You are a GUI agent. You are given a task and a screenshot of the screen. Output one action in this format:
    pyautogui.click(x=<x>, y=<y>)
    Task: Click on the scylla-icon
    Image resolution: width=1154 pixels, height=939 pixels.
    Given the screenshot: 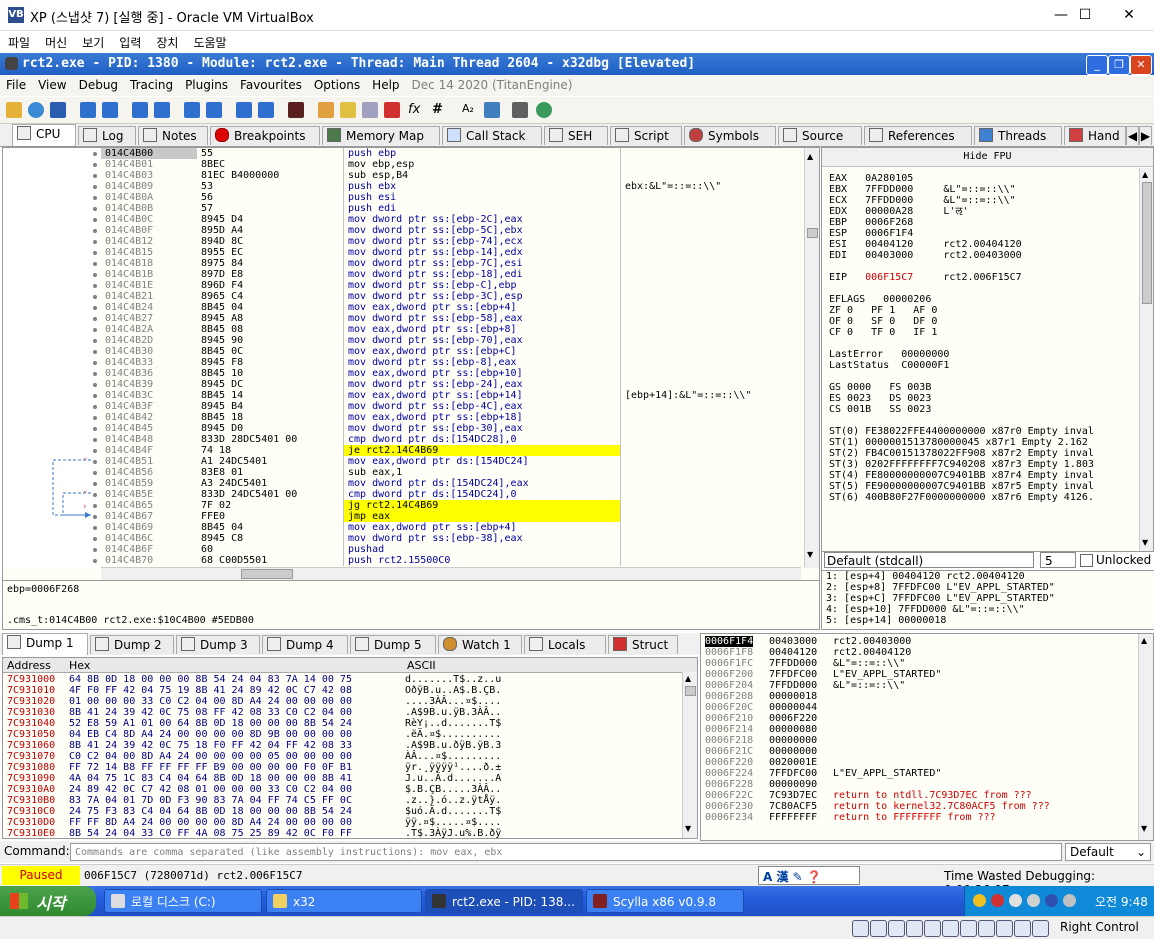 What is the action you would take?
    pyautogui.click(x=296, y=110)
    